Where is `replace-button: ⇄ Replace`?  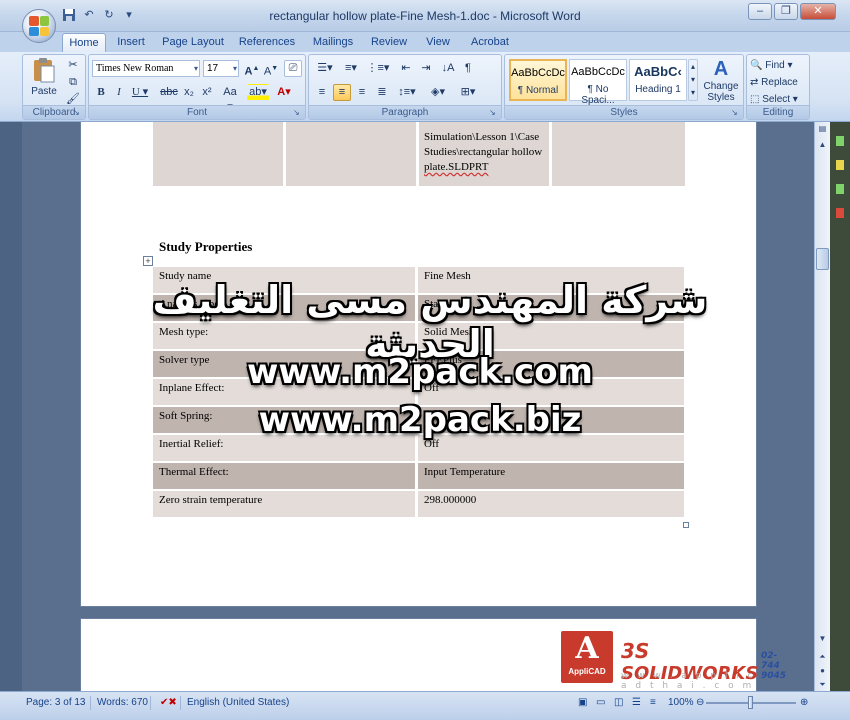 replace-button: ⇄ Replace is located at coordinates (778, 82).